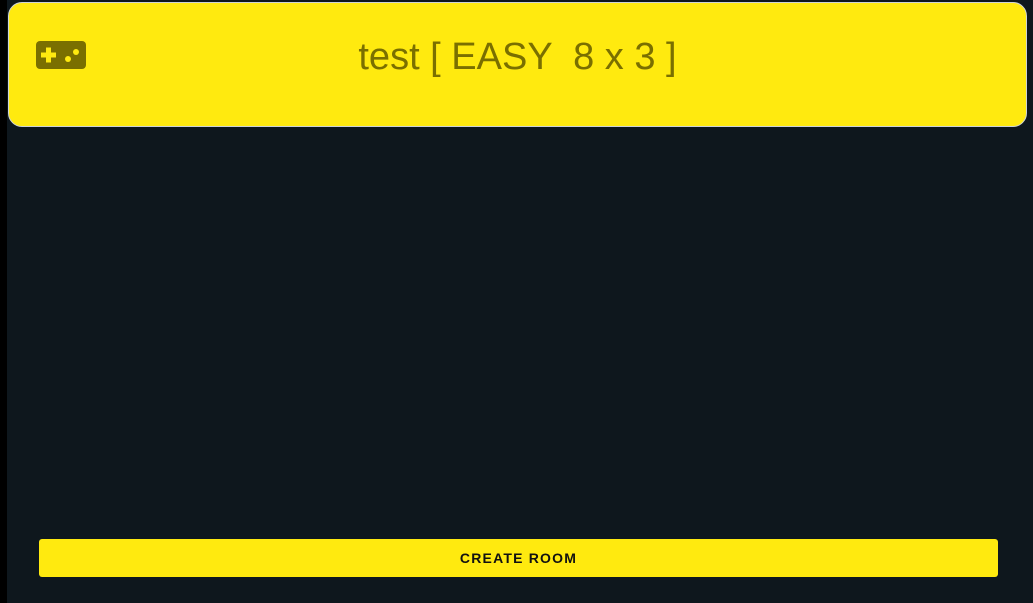 The width and height of the screenshot is (1033, 603). I want to click on create-room-button: CREATE ROOM, so click(518, 558).